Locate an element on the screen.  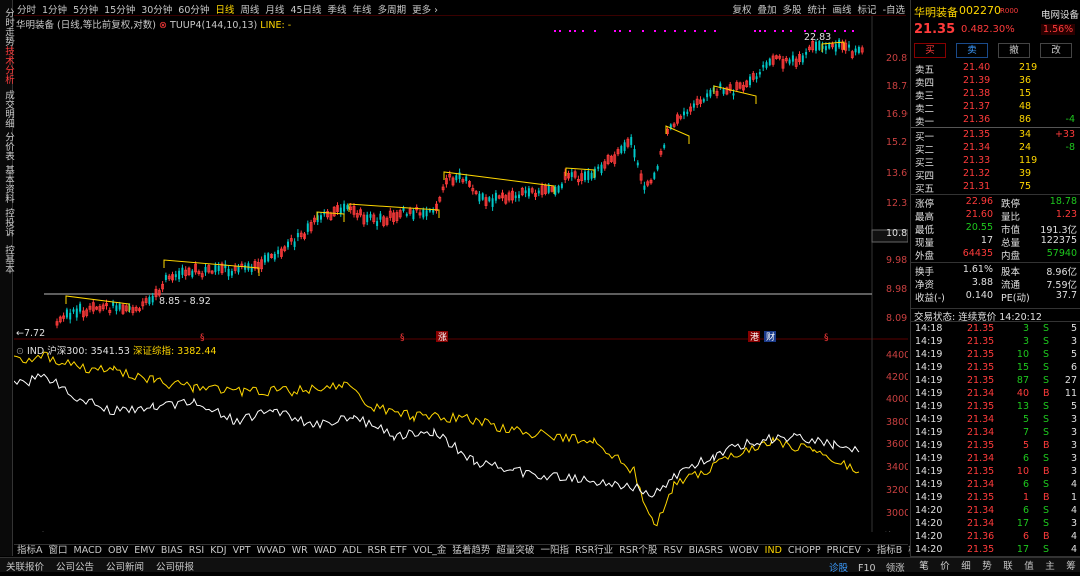
asks-volume: 36 is located at coordinates (1025, 80).